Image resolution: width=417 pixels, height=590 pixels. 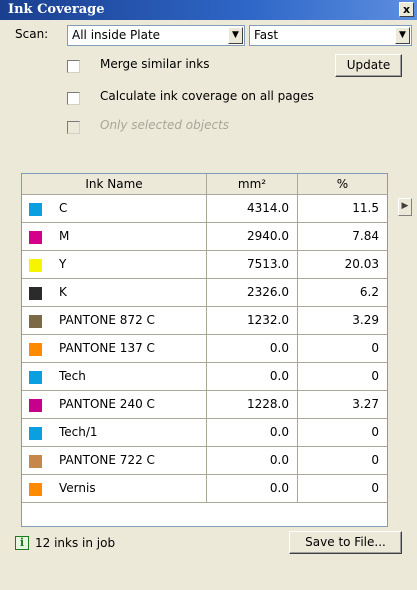 I want to click on table-row: PANTONE 137 C 0.0 0, so click(x=204, y=349).